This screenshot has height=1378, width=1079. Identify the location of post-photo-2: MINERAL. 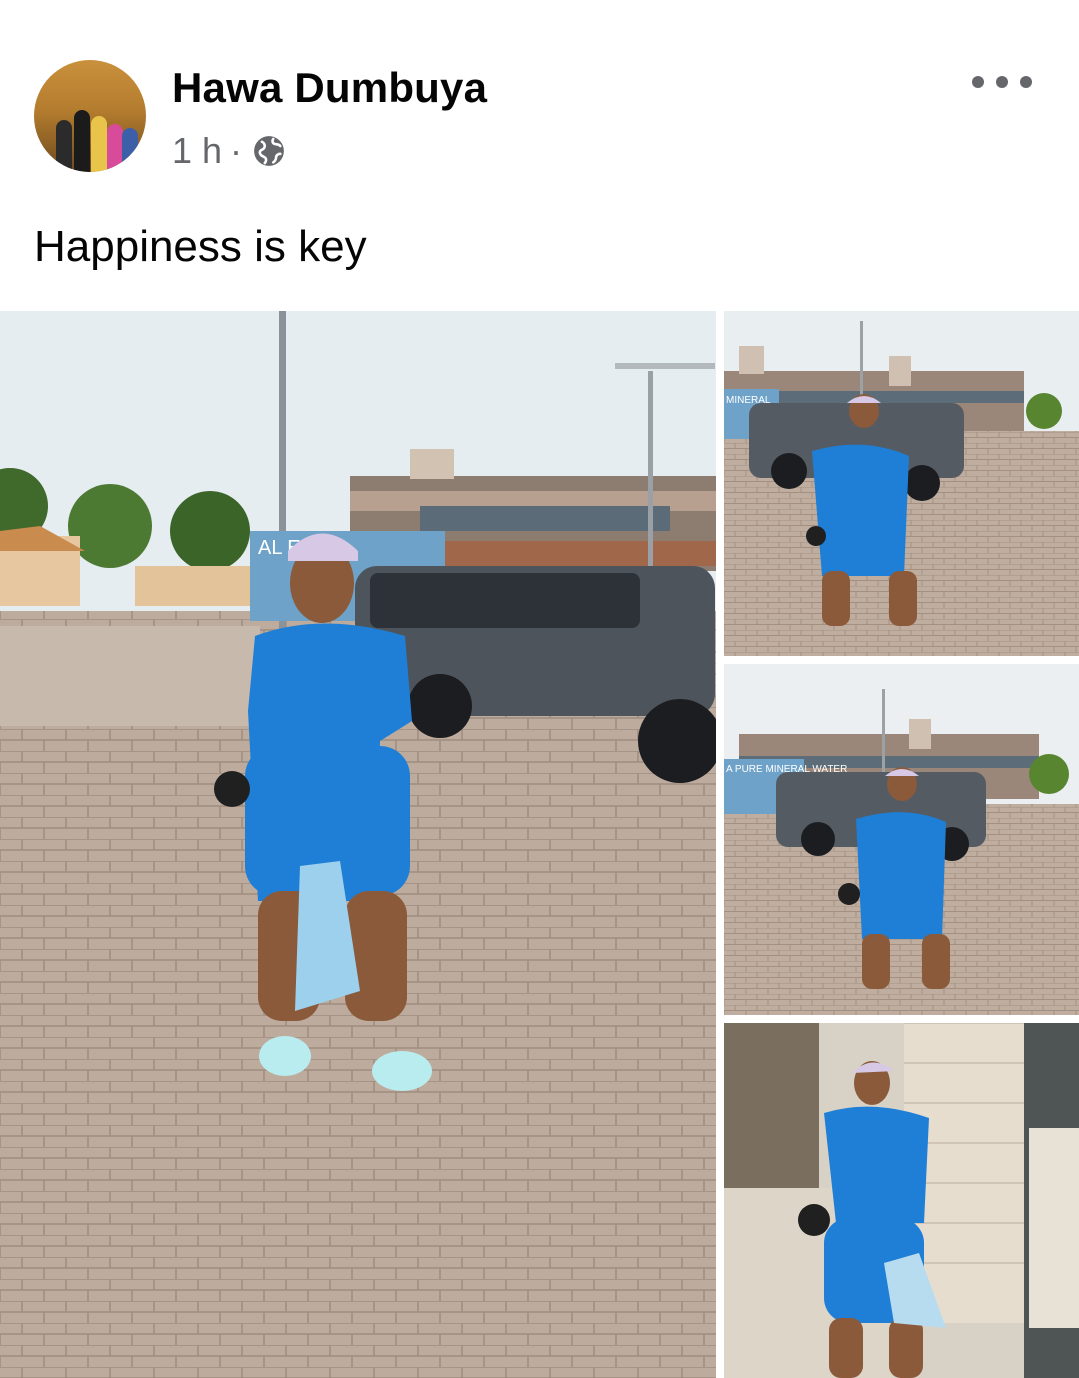
(901, 483).